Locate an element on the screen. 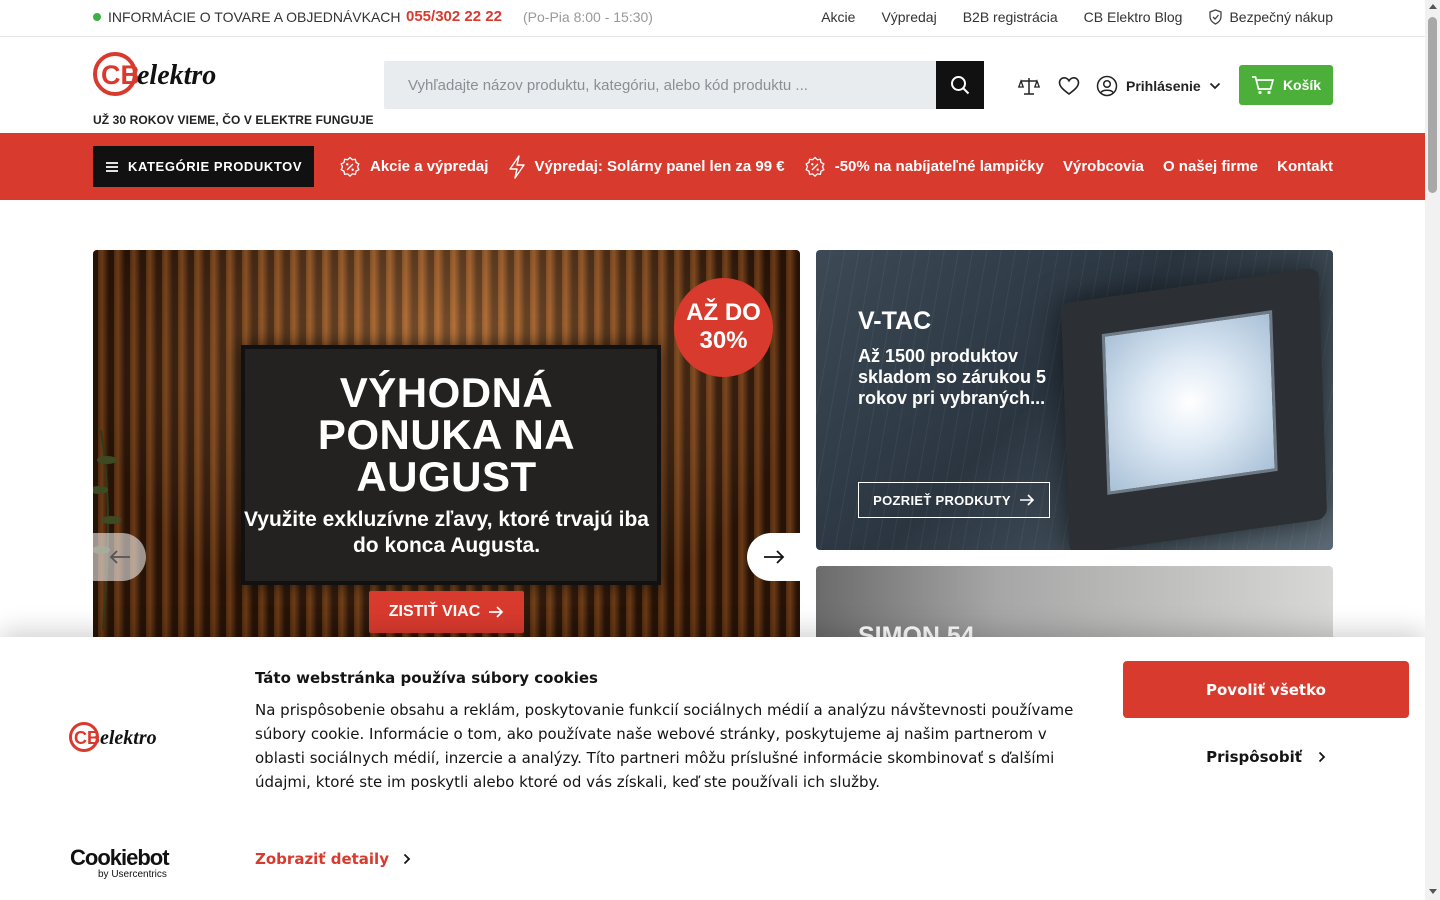 The image size is (1440, 900). scroll-up-arrow is located at coordinates (1433, 6).